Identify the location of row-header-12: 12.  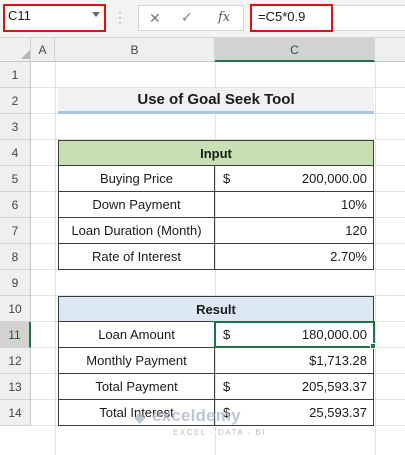
(15, 361).